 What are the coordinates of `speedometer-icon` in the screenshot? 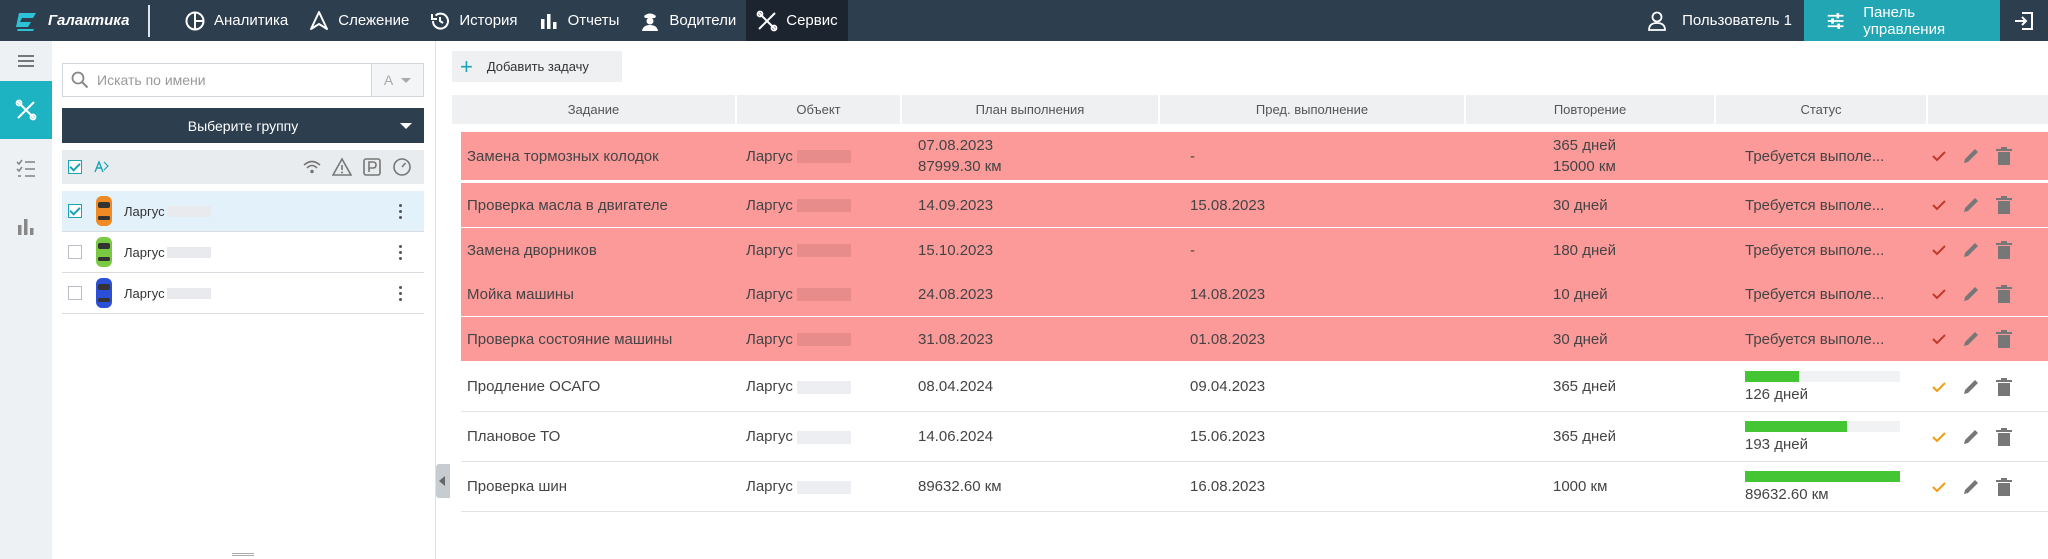 It's located at (402, 167).